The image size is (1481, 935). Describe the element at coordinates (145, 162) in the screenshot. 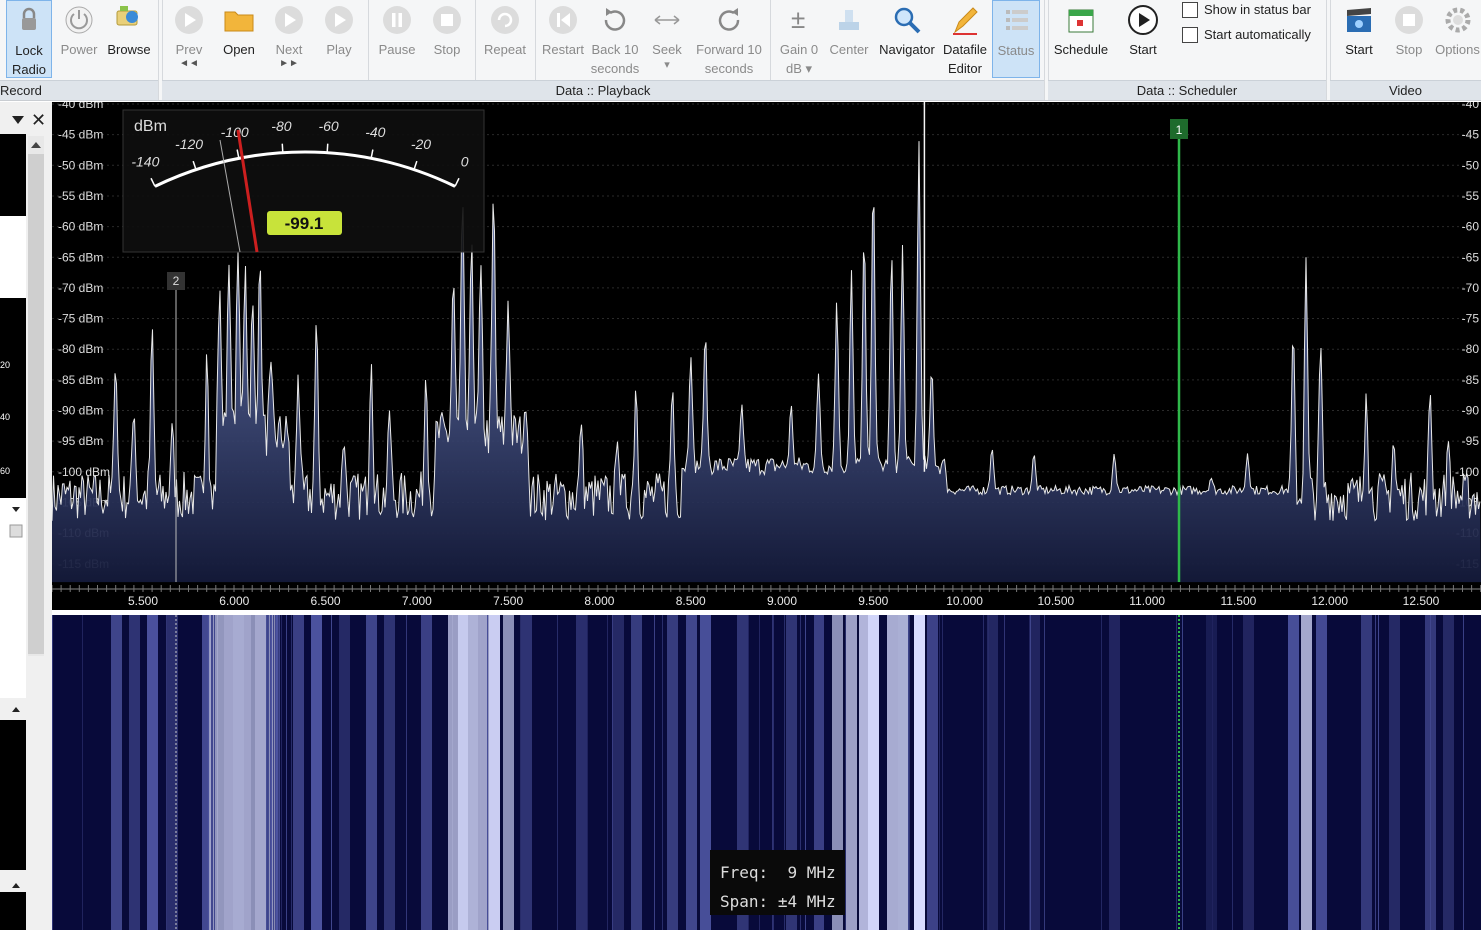

I see `meter-scale-label: -140` at that location.